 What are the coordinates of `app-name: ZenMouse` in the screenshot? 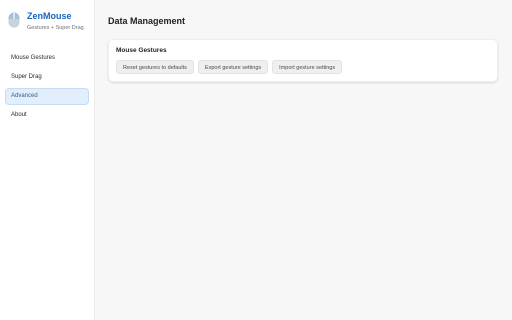 It's located at (49, 16).